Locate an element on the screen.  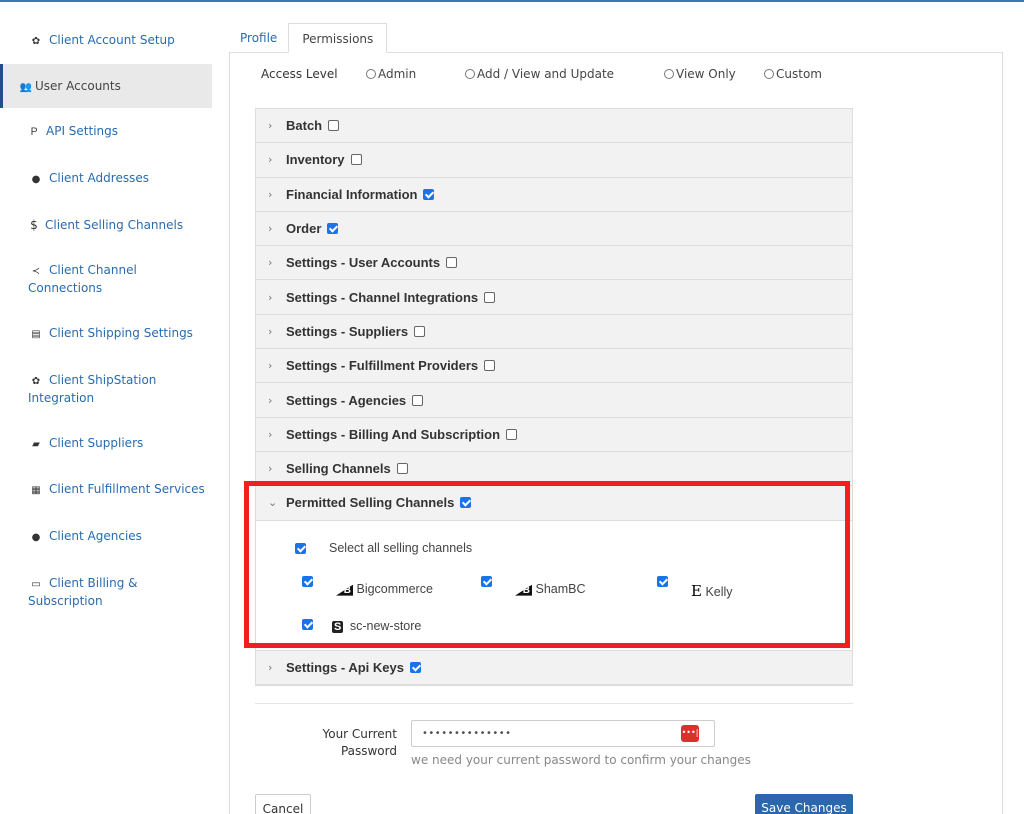
permission-row-settings-billing-and-subscription: › Settings - Billing And Subscription is located at coordinates (554, 434).